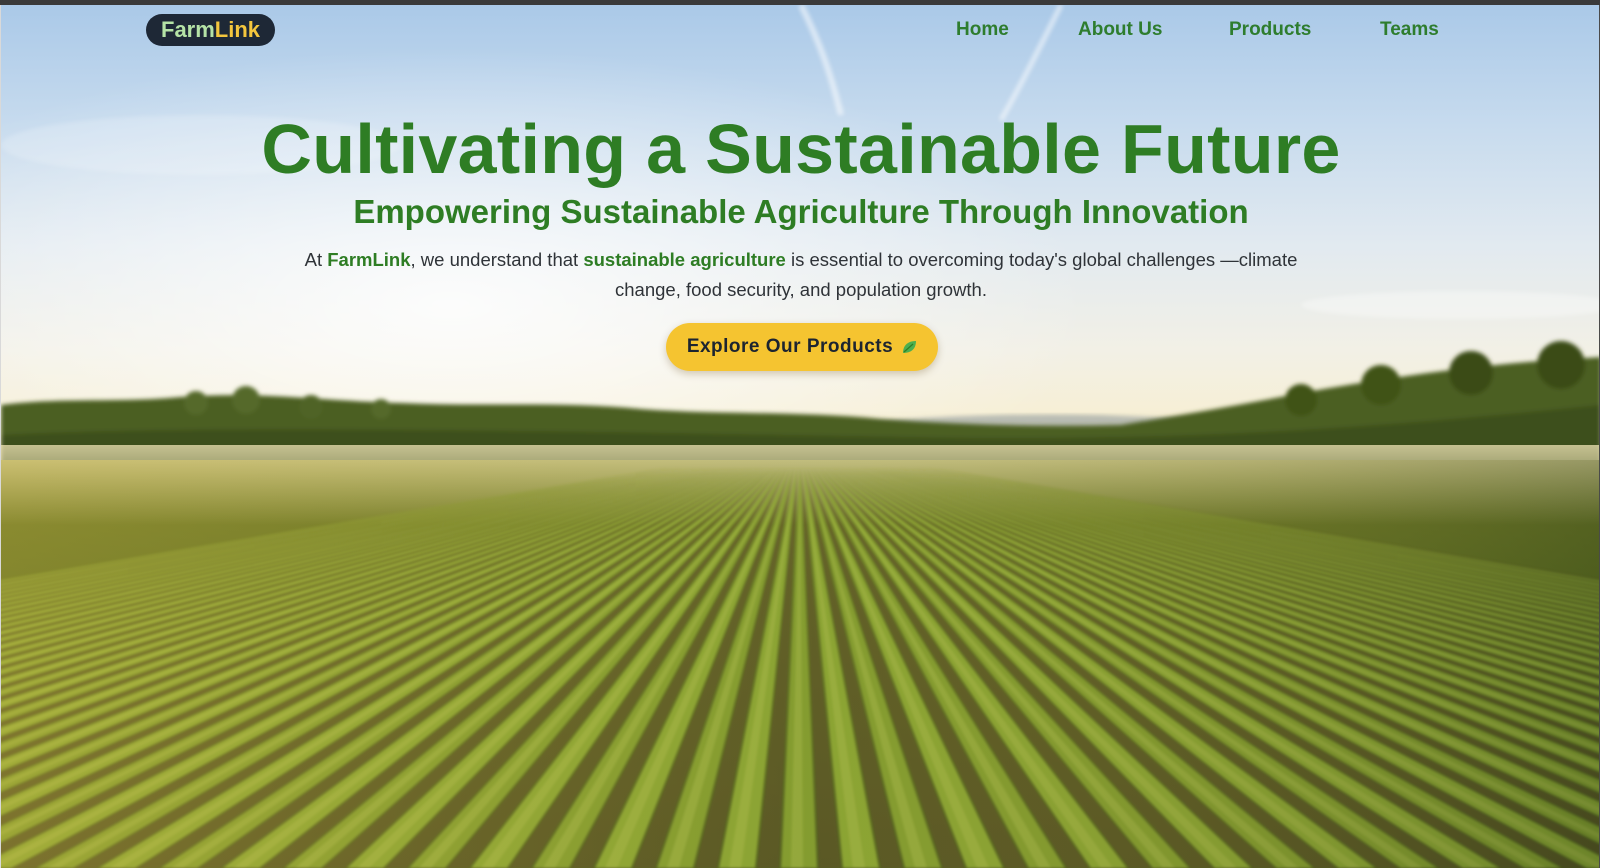 The image size is (1600, 868). What do you see at coordinates (497, 259) in the screenshot?
I see `hero-text-part: , we understand that` at bounding box center [497, 259].